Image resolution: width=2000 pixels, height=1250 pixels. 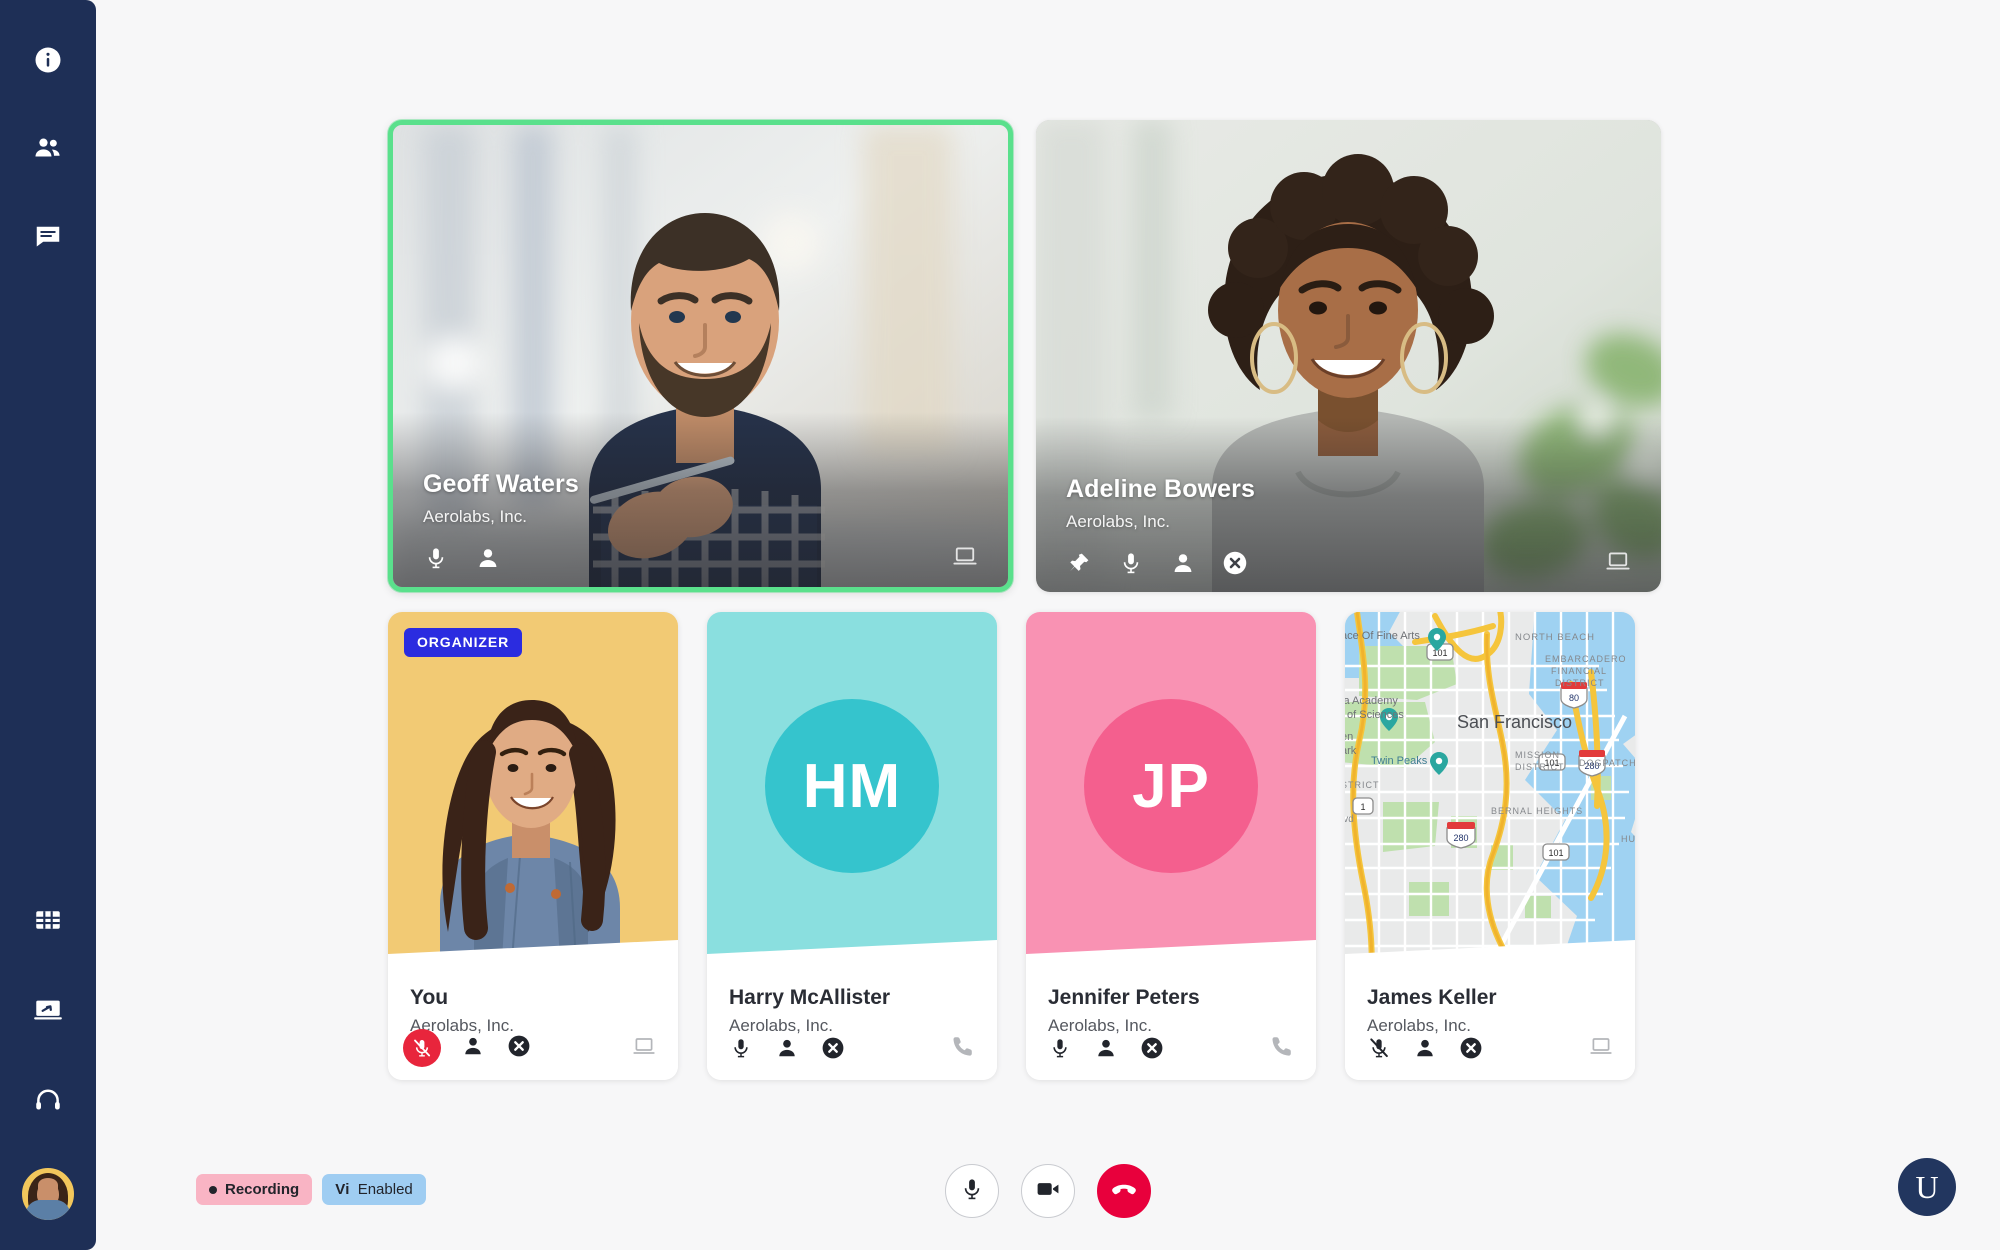 I want to click on avatar-face, so click(x=48, y=1185).